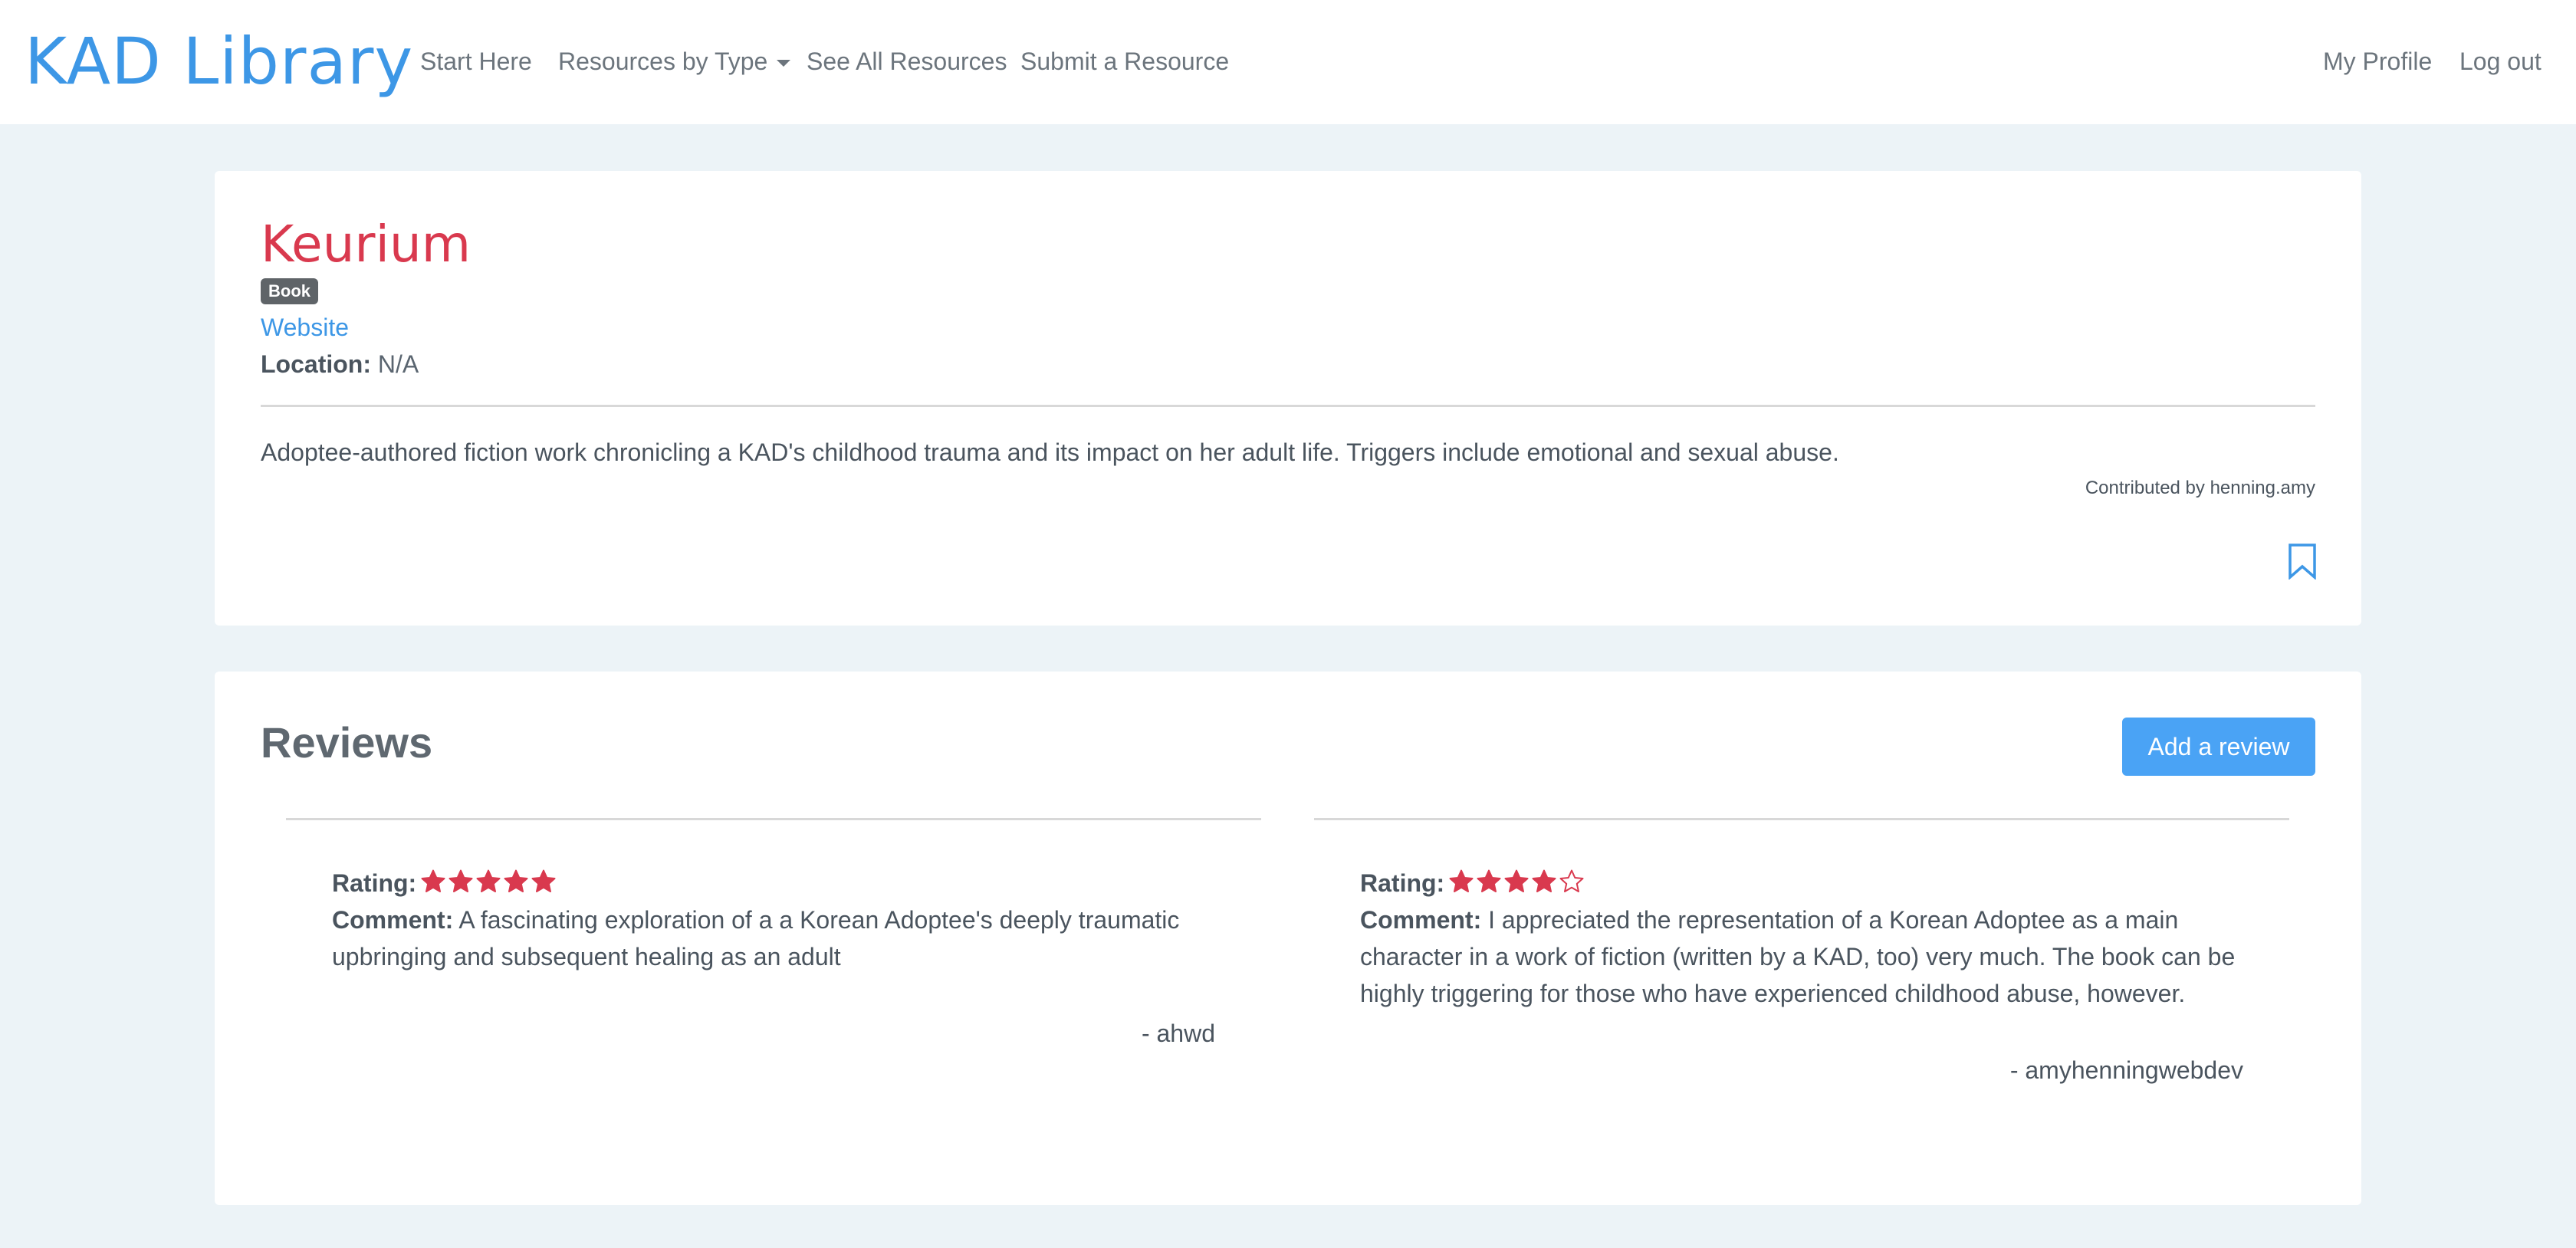  I want to click on reviews-title: Reviews, so click(347, 743).